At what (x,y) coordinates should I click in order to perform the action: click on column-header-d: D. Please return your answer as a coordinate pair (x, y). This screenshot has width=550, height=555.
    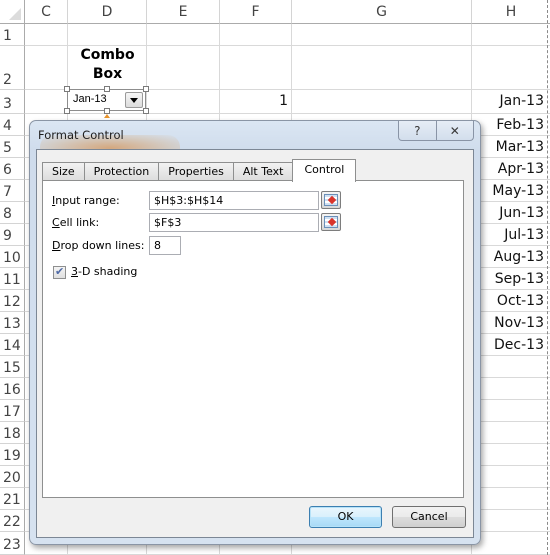
    Looking at the image, I should click on (107, 12).